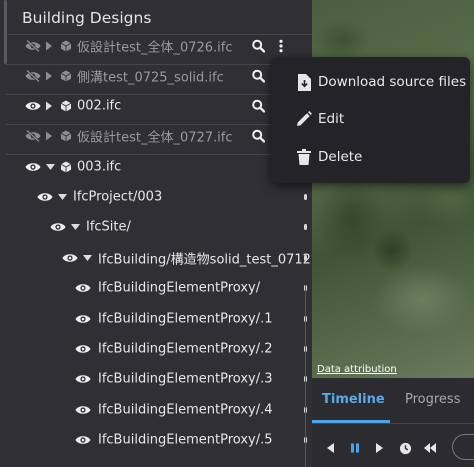 This screenshot has width=474, height=467. I want to click on step-back-icon, so click(330, 448).